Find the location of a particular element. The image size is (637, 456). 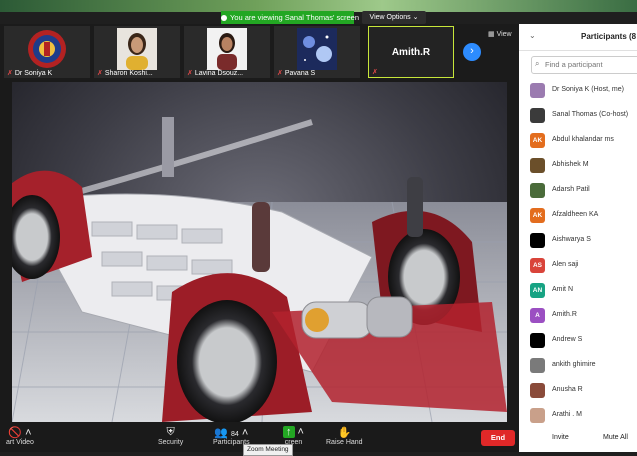

participant-row: A Amith.R is located at coordinates (578, 315).